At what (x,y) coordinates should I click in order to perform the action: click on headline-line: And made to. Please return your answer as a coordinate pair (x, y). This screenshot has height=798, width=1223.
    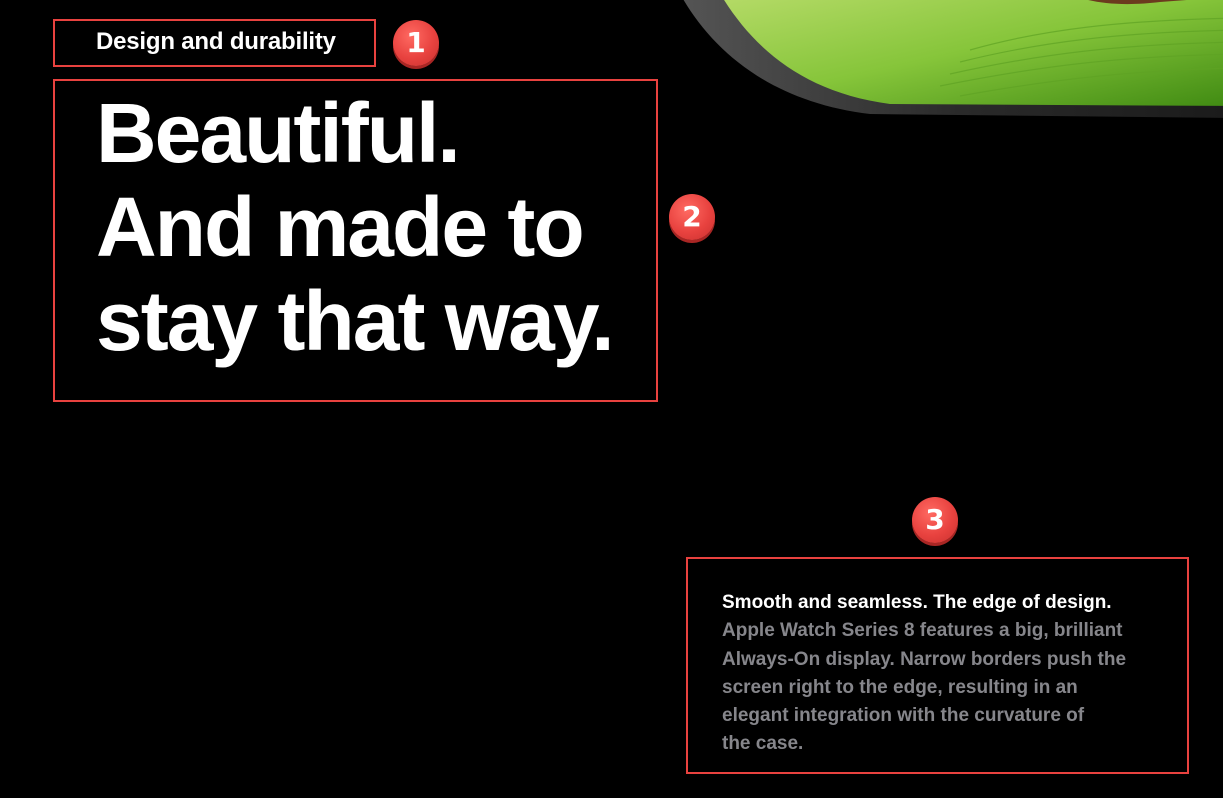
    Looking at the image, I should click on (340, 227).